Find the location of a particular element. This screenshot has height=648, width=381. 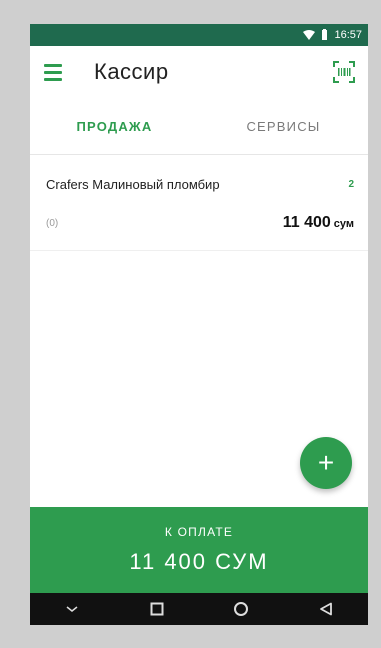

item-price-value: 11 400 is located at coordinates (306, 222).